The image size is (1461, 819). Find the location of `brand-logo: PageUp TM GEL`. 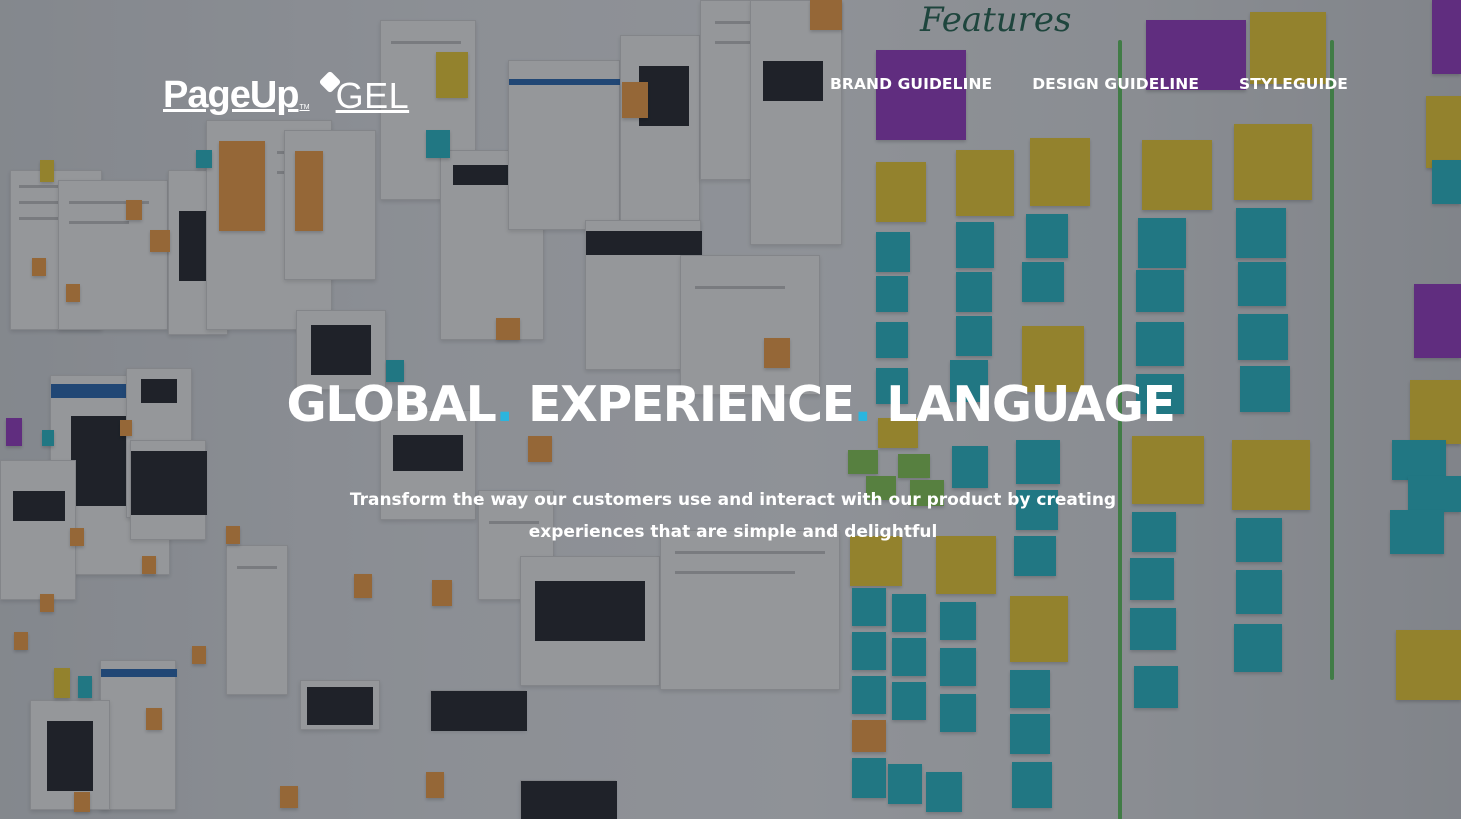

brand-logo: PageUp TM GEL is located at coordinates (286, 91).